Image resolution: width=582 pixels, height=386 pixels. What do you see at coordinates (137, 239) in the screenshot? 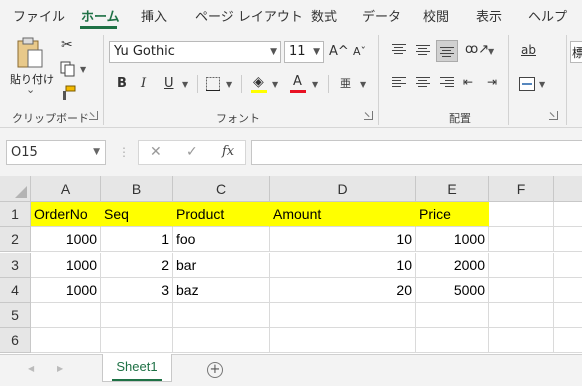
I see `cell: 1` at bounding box center [137, 239].